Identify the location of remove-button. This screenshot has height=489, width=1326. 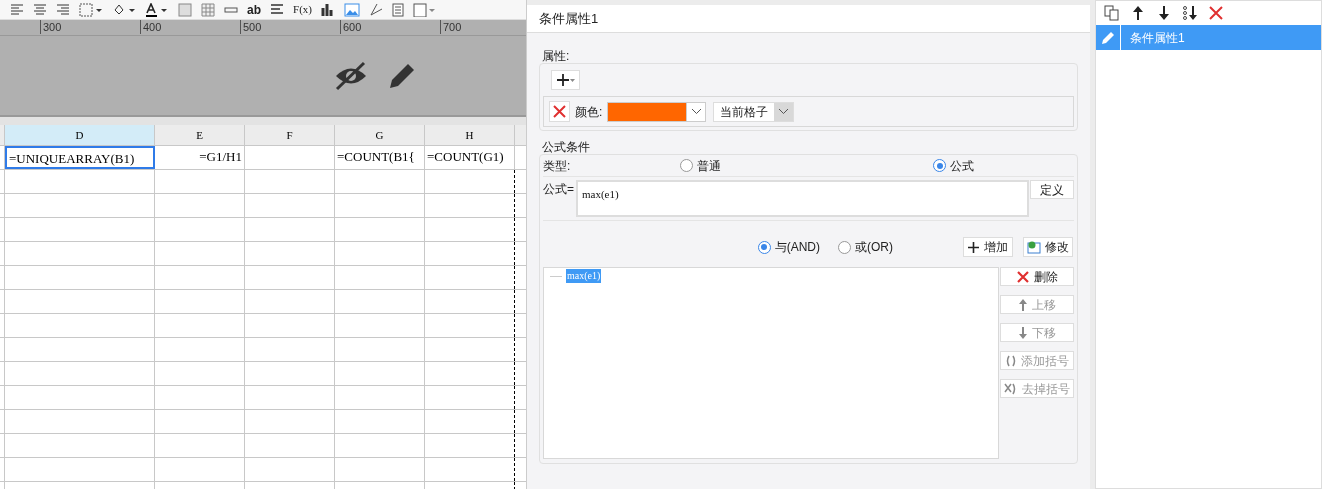
(559, 111).